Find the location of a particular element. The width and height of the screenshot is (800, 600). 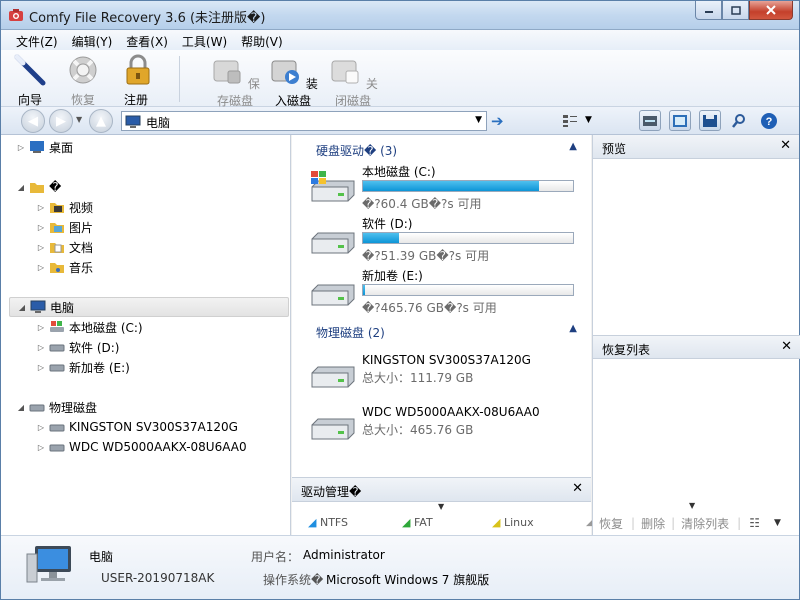

view-list-icon is located at coordinates (570, 120).